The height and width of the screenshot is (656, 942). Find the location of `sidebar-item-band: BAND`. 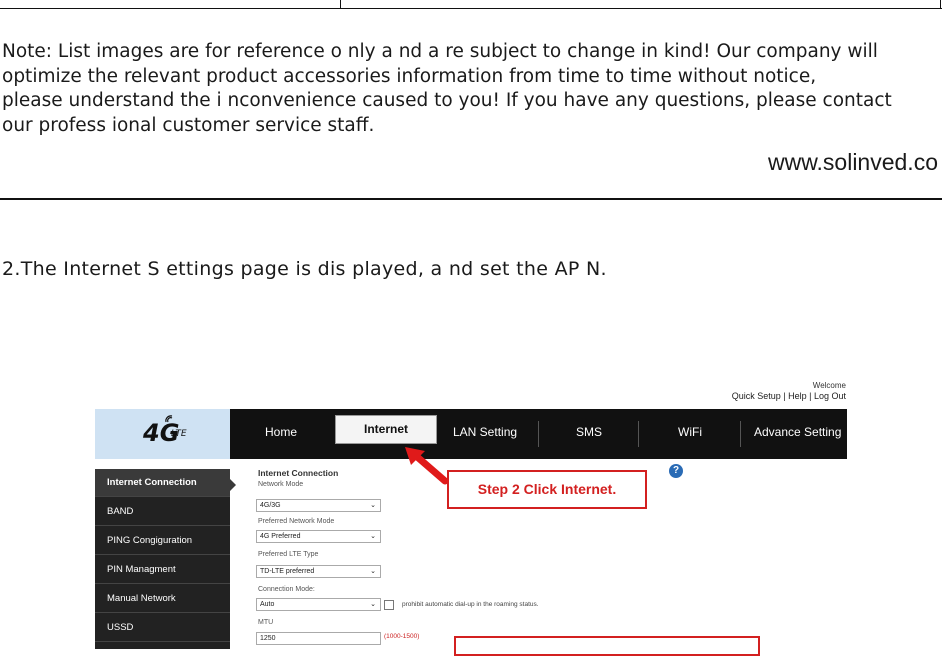

sidebar-item-band: BAND is located at coordinates (162, 512).